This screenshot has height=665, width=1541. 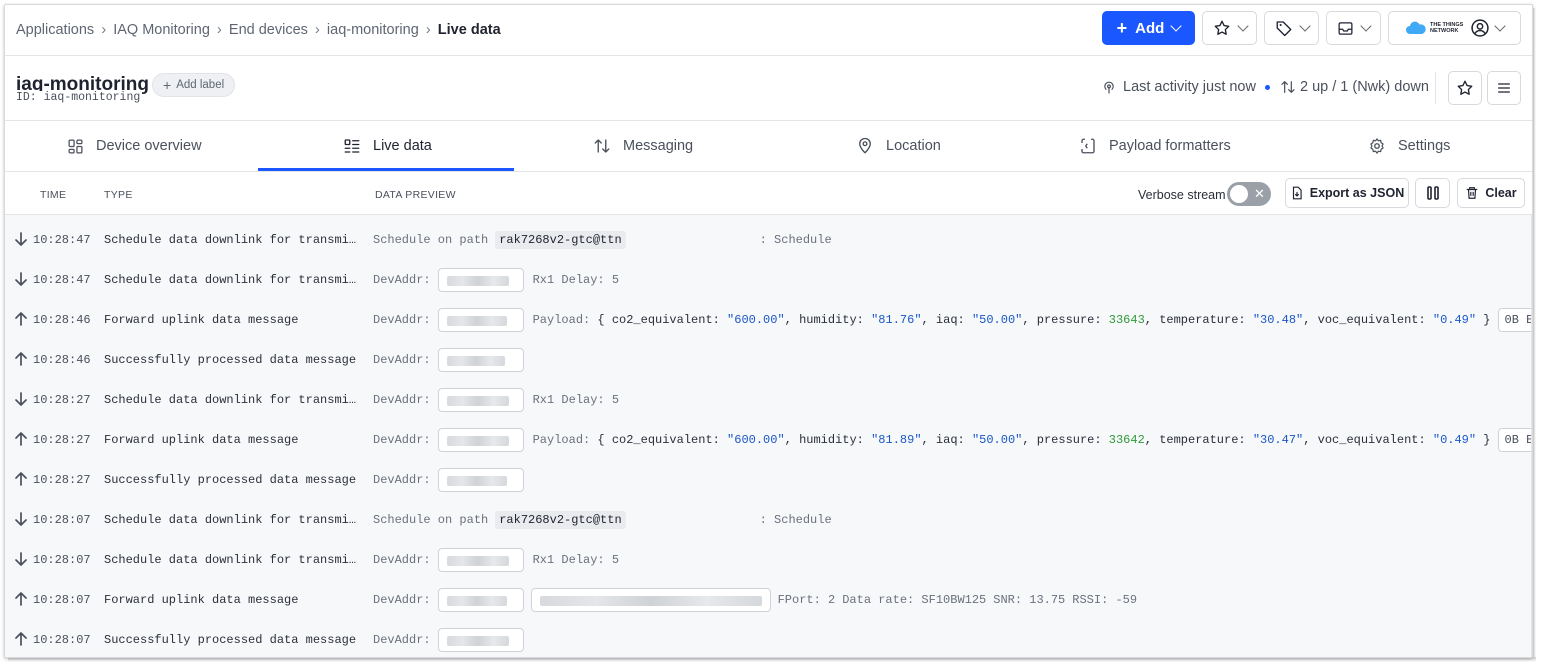 I want to click on add-label-text: Add label, so click(x=200, y=85).